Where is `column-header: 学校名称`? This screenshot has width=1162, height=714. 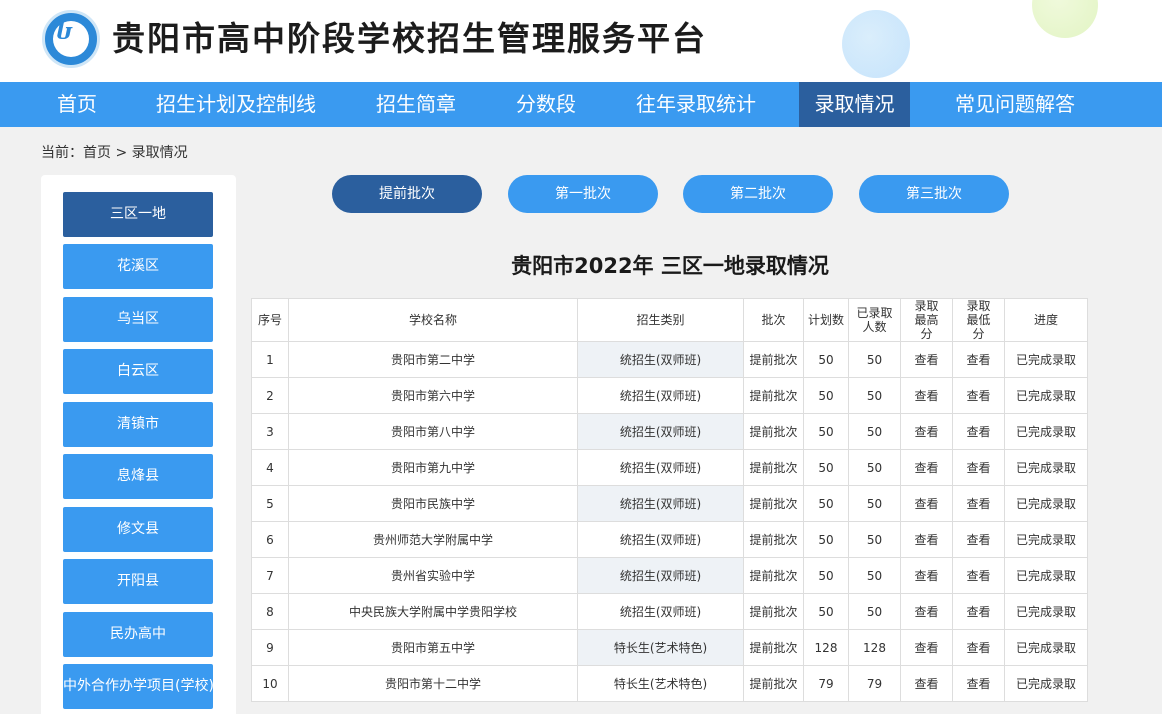 column-header: 学校名称 is located at coordinates (433, 320).